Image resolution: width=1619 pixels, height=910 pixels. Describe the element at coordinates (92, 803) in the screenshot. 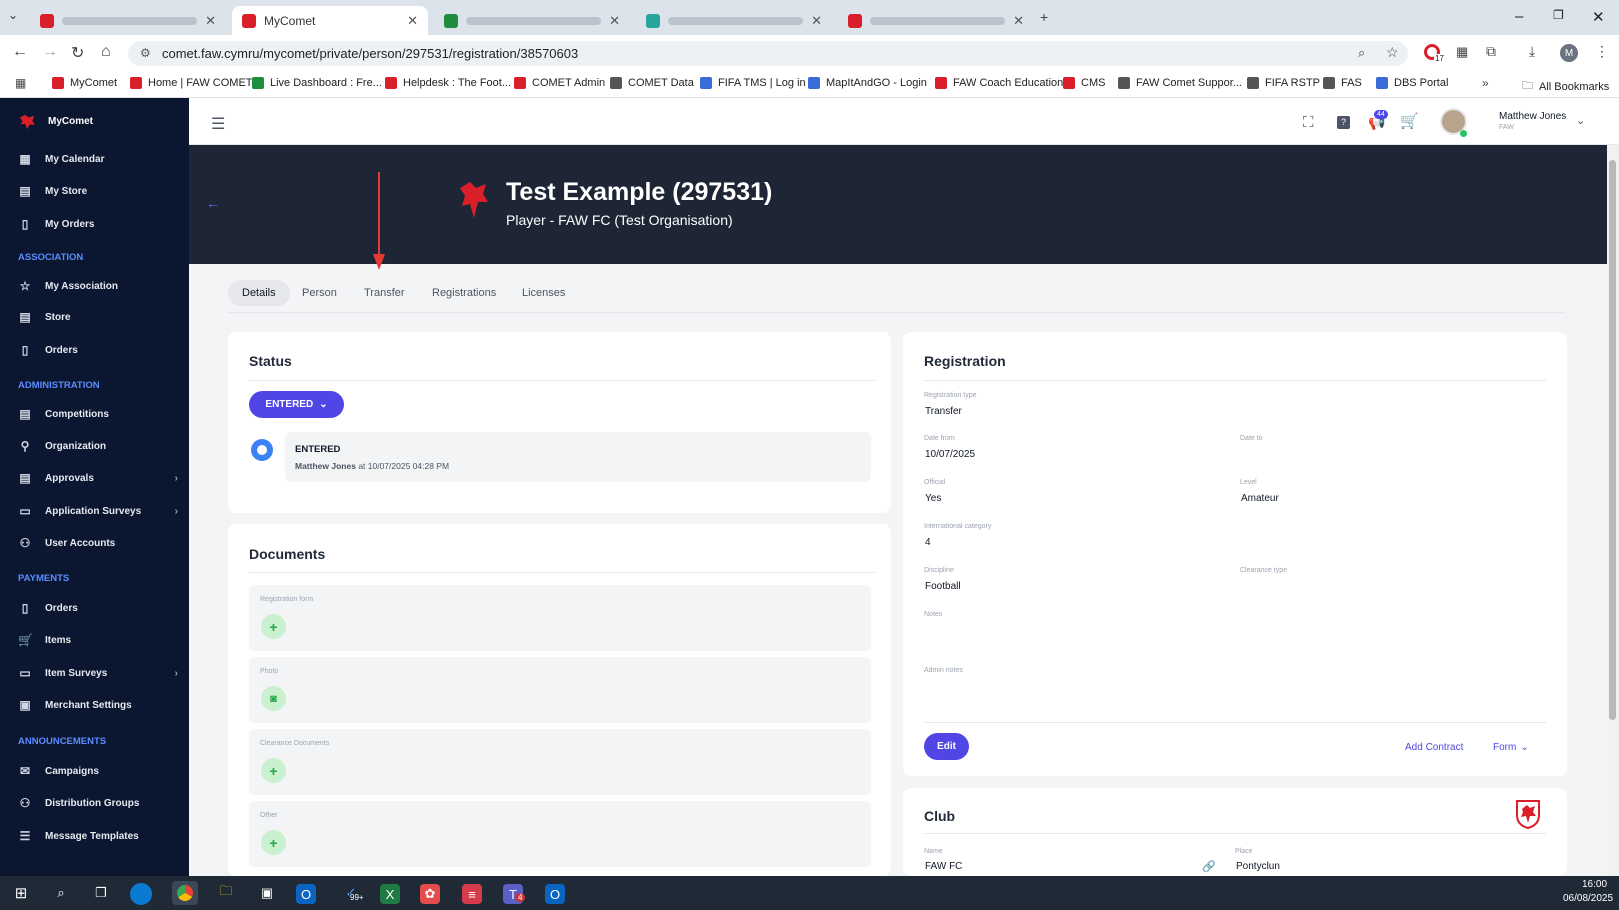

I see `sidebar-item-label: Distribution Groups` at that location.